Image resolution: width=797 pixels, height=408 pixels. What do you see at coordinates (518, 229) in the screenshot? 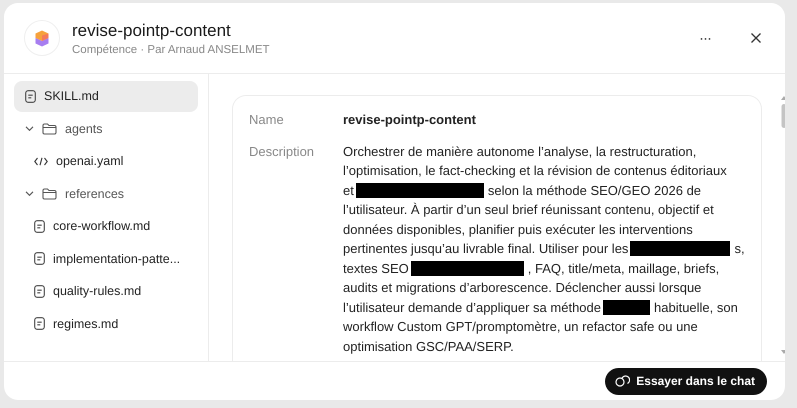
I see `description-text: données disponibles, planifier puis exécuter les interventions` at bounding box center [518, 229].